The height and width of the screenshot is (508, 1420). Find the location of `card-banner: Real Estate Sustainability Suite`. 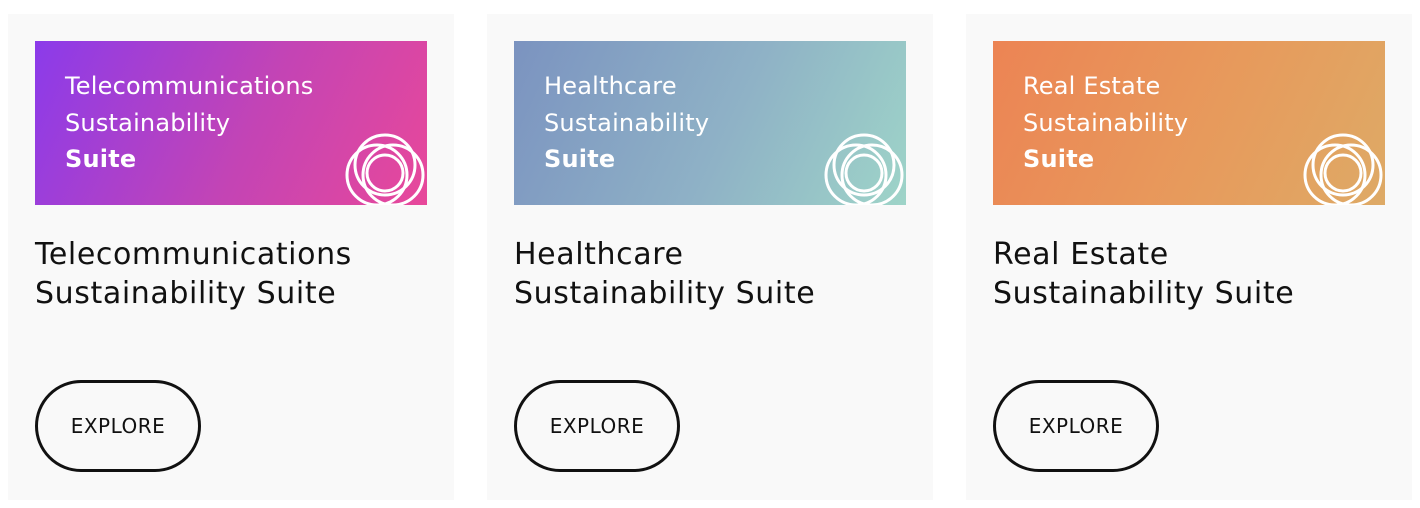

card-banner: Real Estate Sustainability Suite is located at coordinates (1189, 123).